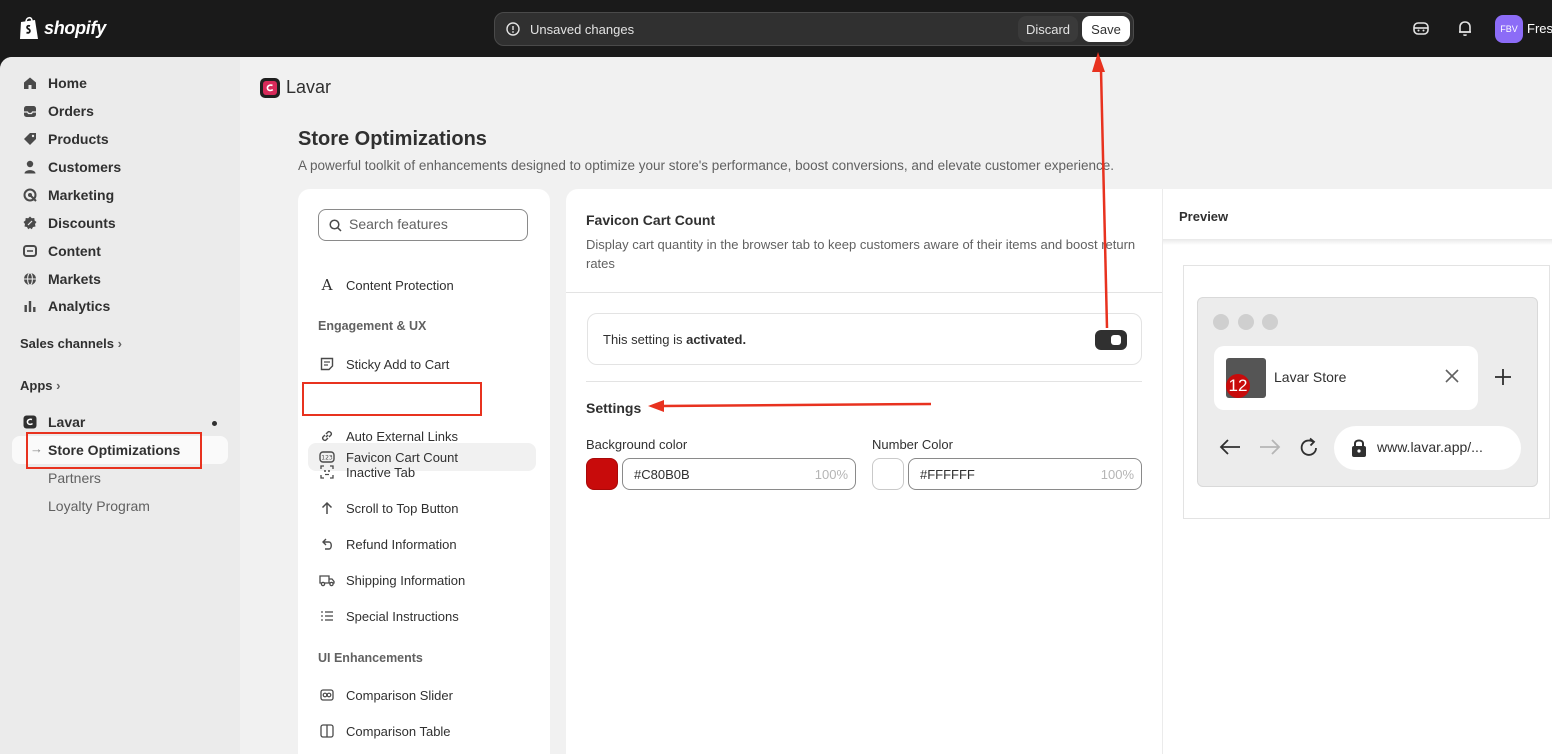 The image size is (1552, 754). What do you see at coordinates (327, 436) in the screenshot?
I see `link-icon` at bounding box center [327, 436].